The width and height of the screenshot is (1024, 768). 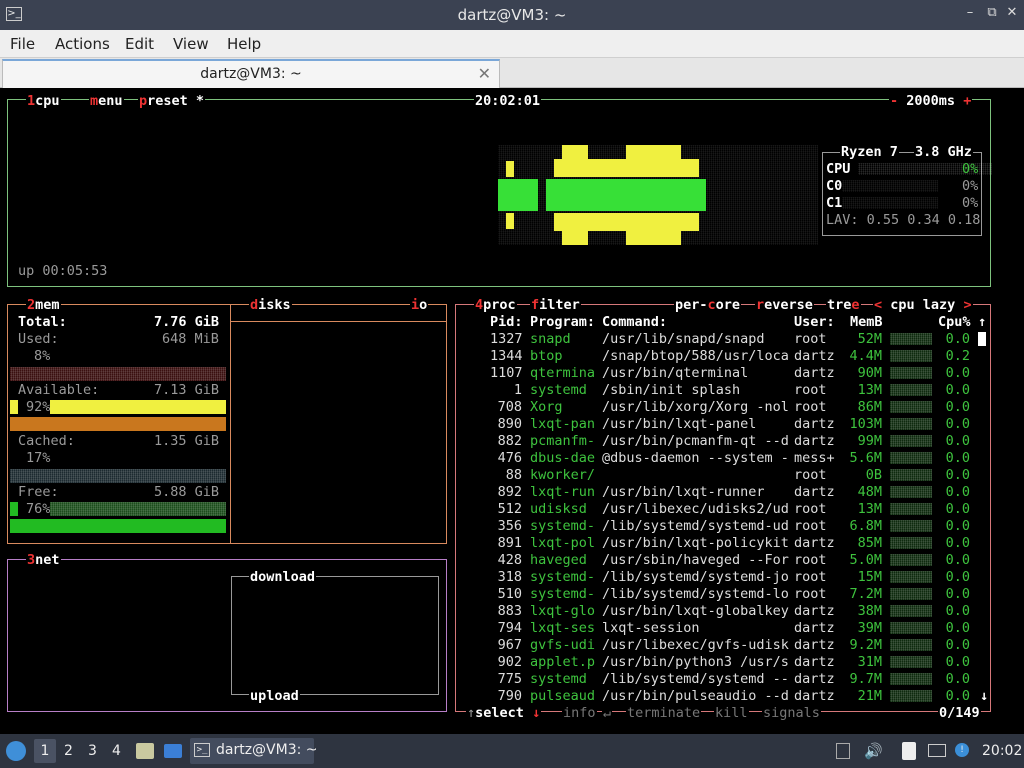 I want to click on cell-pid: 775, so click(x=509, y=679).